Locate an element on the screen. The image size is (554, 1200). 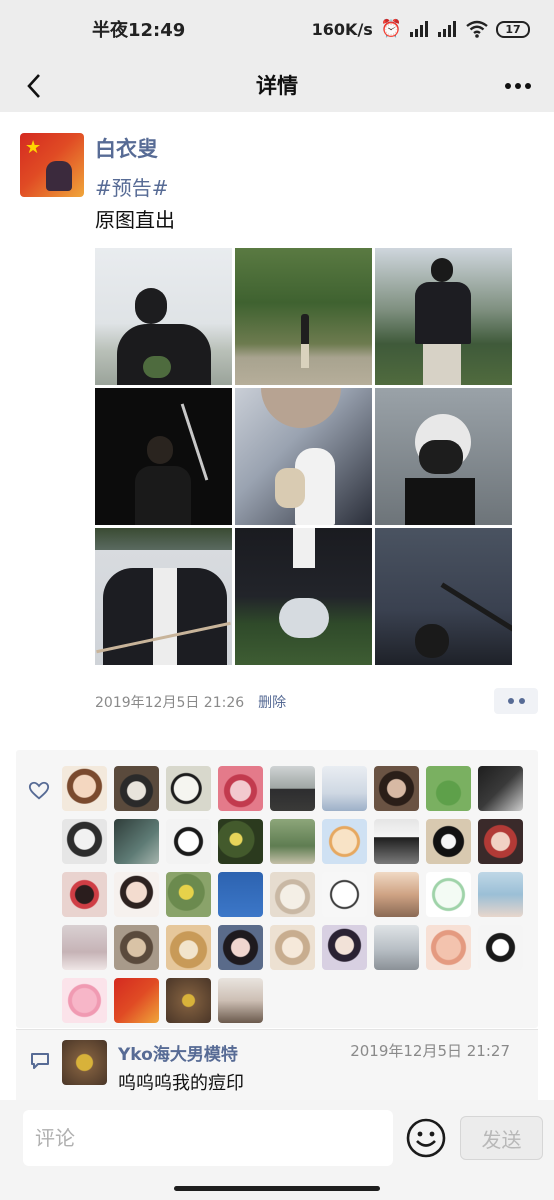
more-options-button is located at coordinates (518, 86).